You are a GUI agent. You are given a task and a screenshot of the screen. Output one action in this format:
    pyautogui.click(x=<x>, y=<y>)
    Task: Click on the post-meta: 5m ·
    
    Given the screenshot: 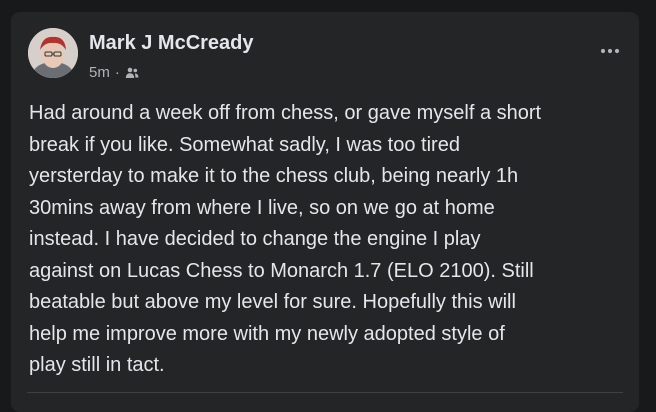 What is the action you would take?
    pyautogui.click(x=114, y=72)
    